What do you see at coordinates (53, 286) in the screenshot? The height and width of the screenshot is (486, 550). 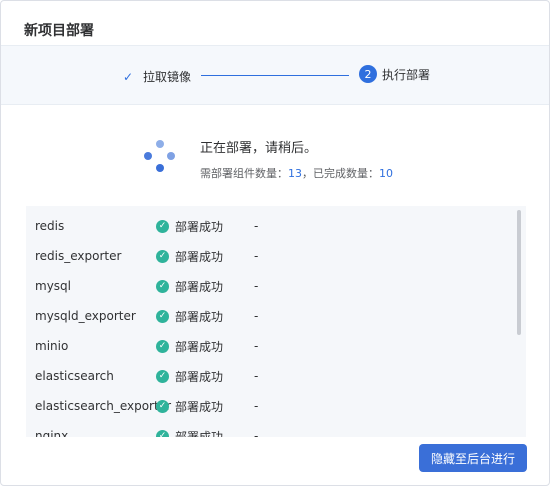 I see `component-name: mysql` at bounding box center [53, 286].